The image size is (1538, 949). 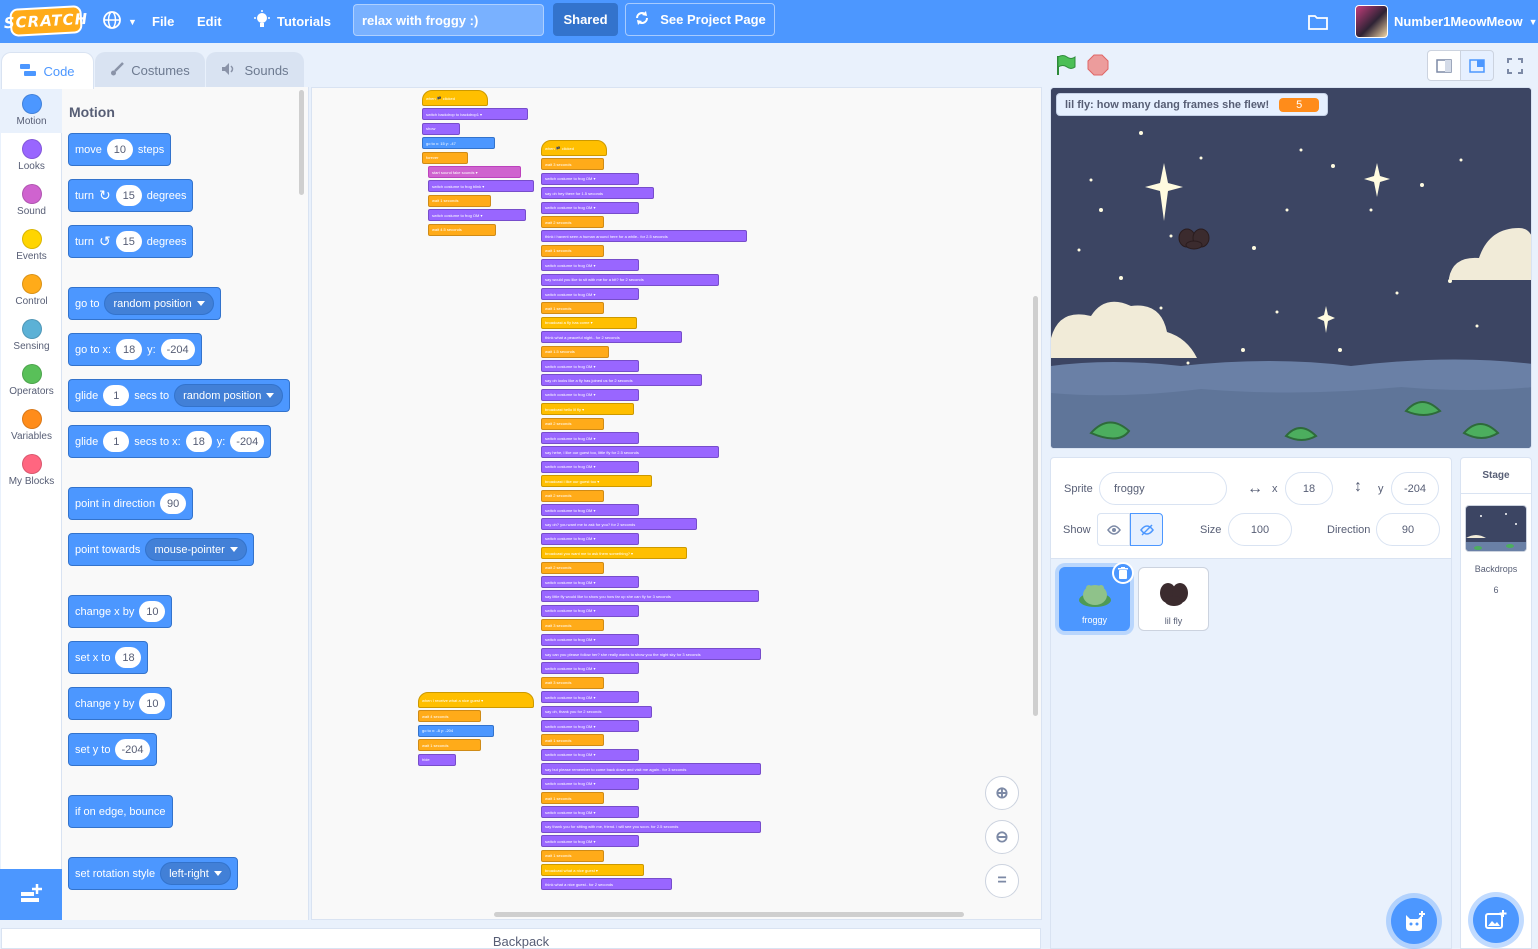 I want to click on size-input: 100, so click(x=1260, y=529).